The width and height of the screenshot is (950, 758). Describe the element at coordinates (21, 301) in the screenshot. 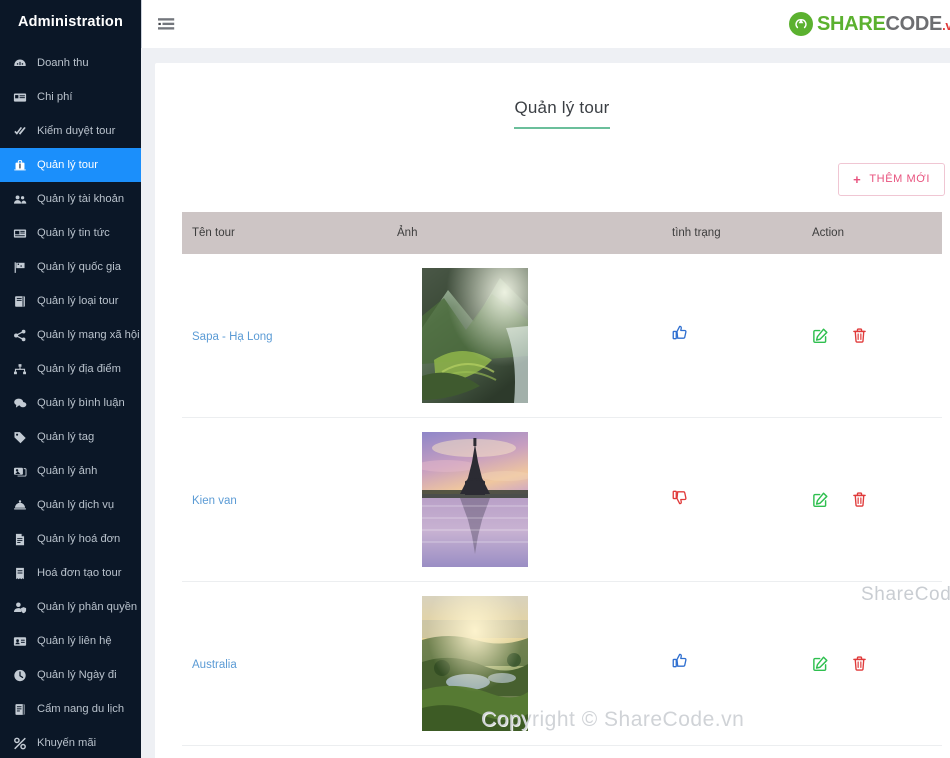

I see `book-icon` at that location.